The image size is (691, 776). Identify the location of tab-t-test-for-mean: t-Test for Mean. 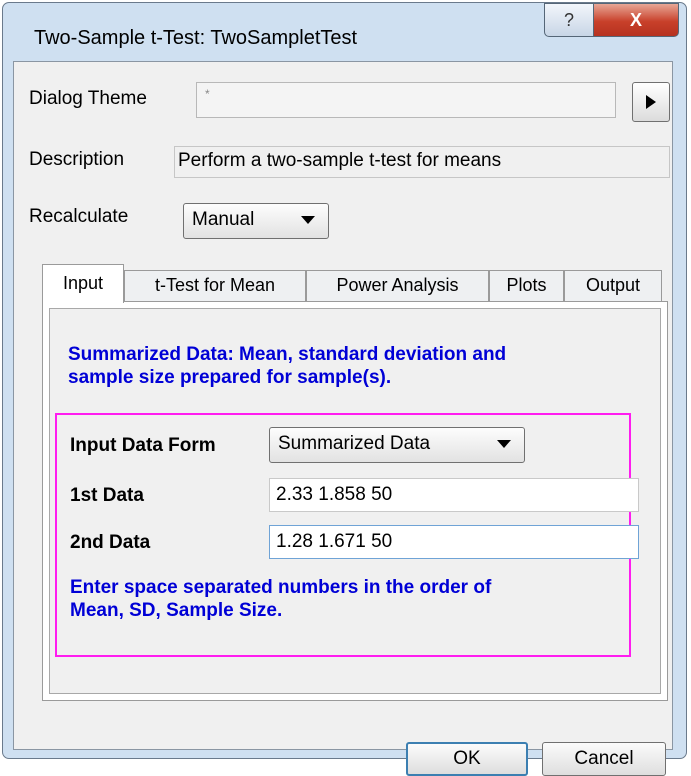
(215, 286).